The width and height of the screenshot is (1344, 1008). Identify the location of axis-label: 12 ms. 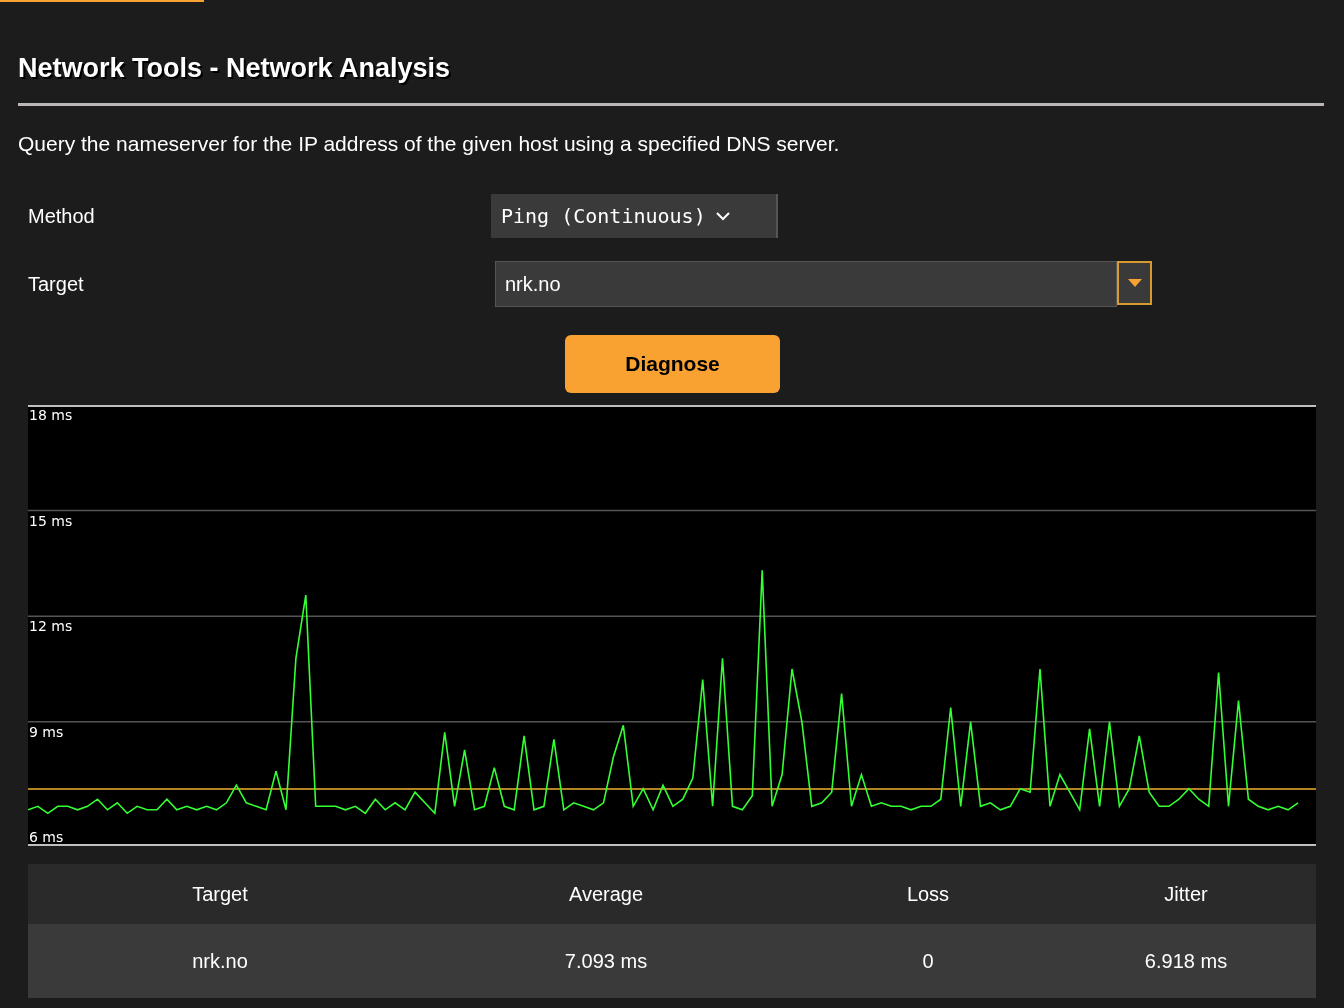
(51, 626).